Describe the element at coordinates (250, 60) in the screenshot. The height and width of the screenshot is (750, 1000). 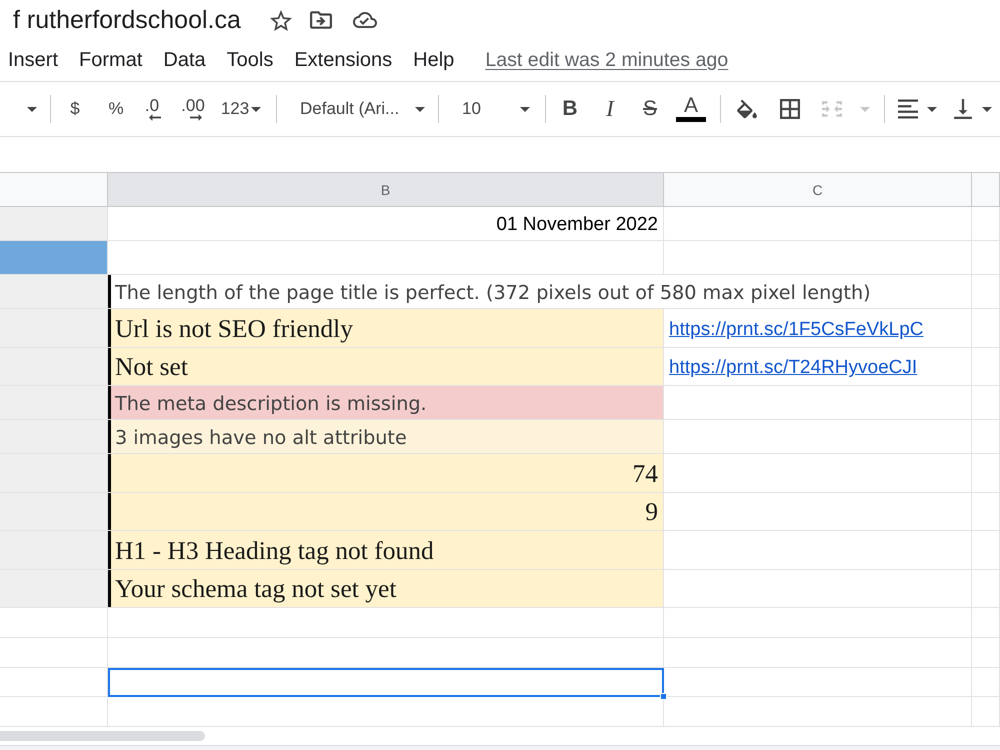
I see `menu-item: Tools` at that location.